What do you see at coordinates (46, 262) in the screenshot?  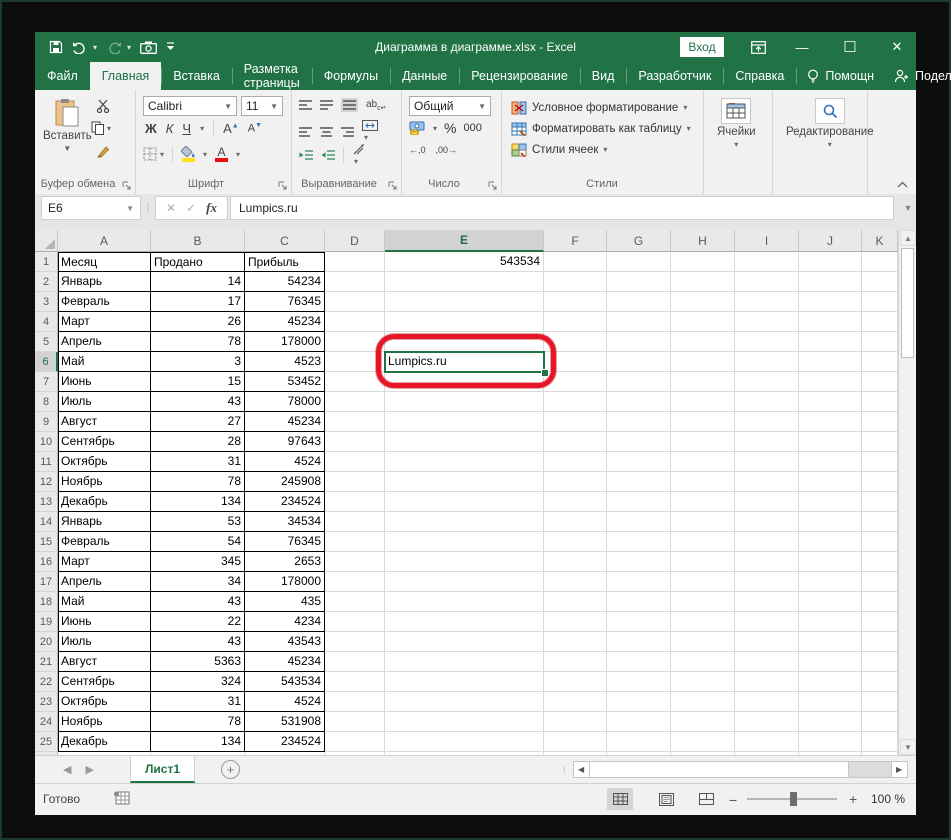 I see `row-header-1: 1` at bounding box center [46, 262].